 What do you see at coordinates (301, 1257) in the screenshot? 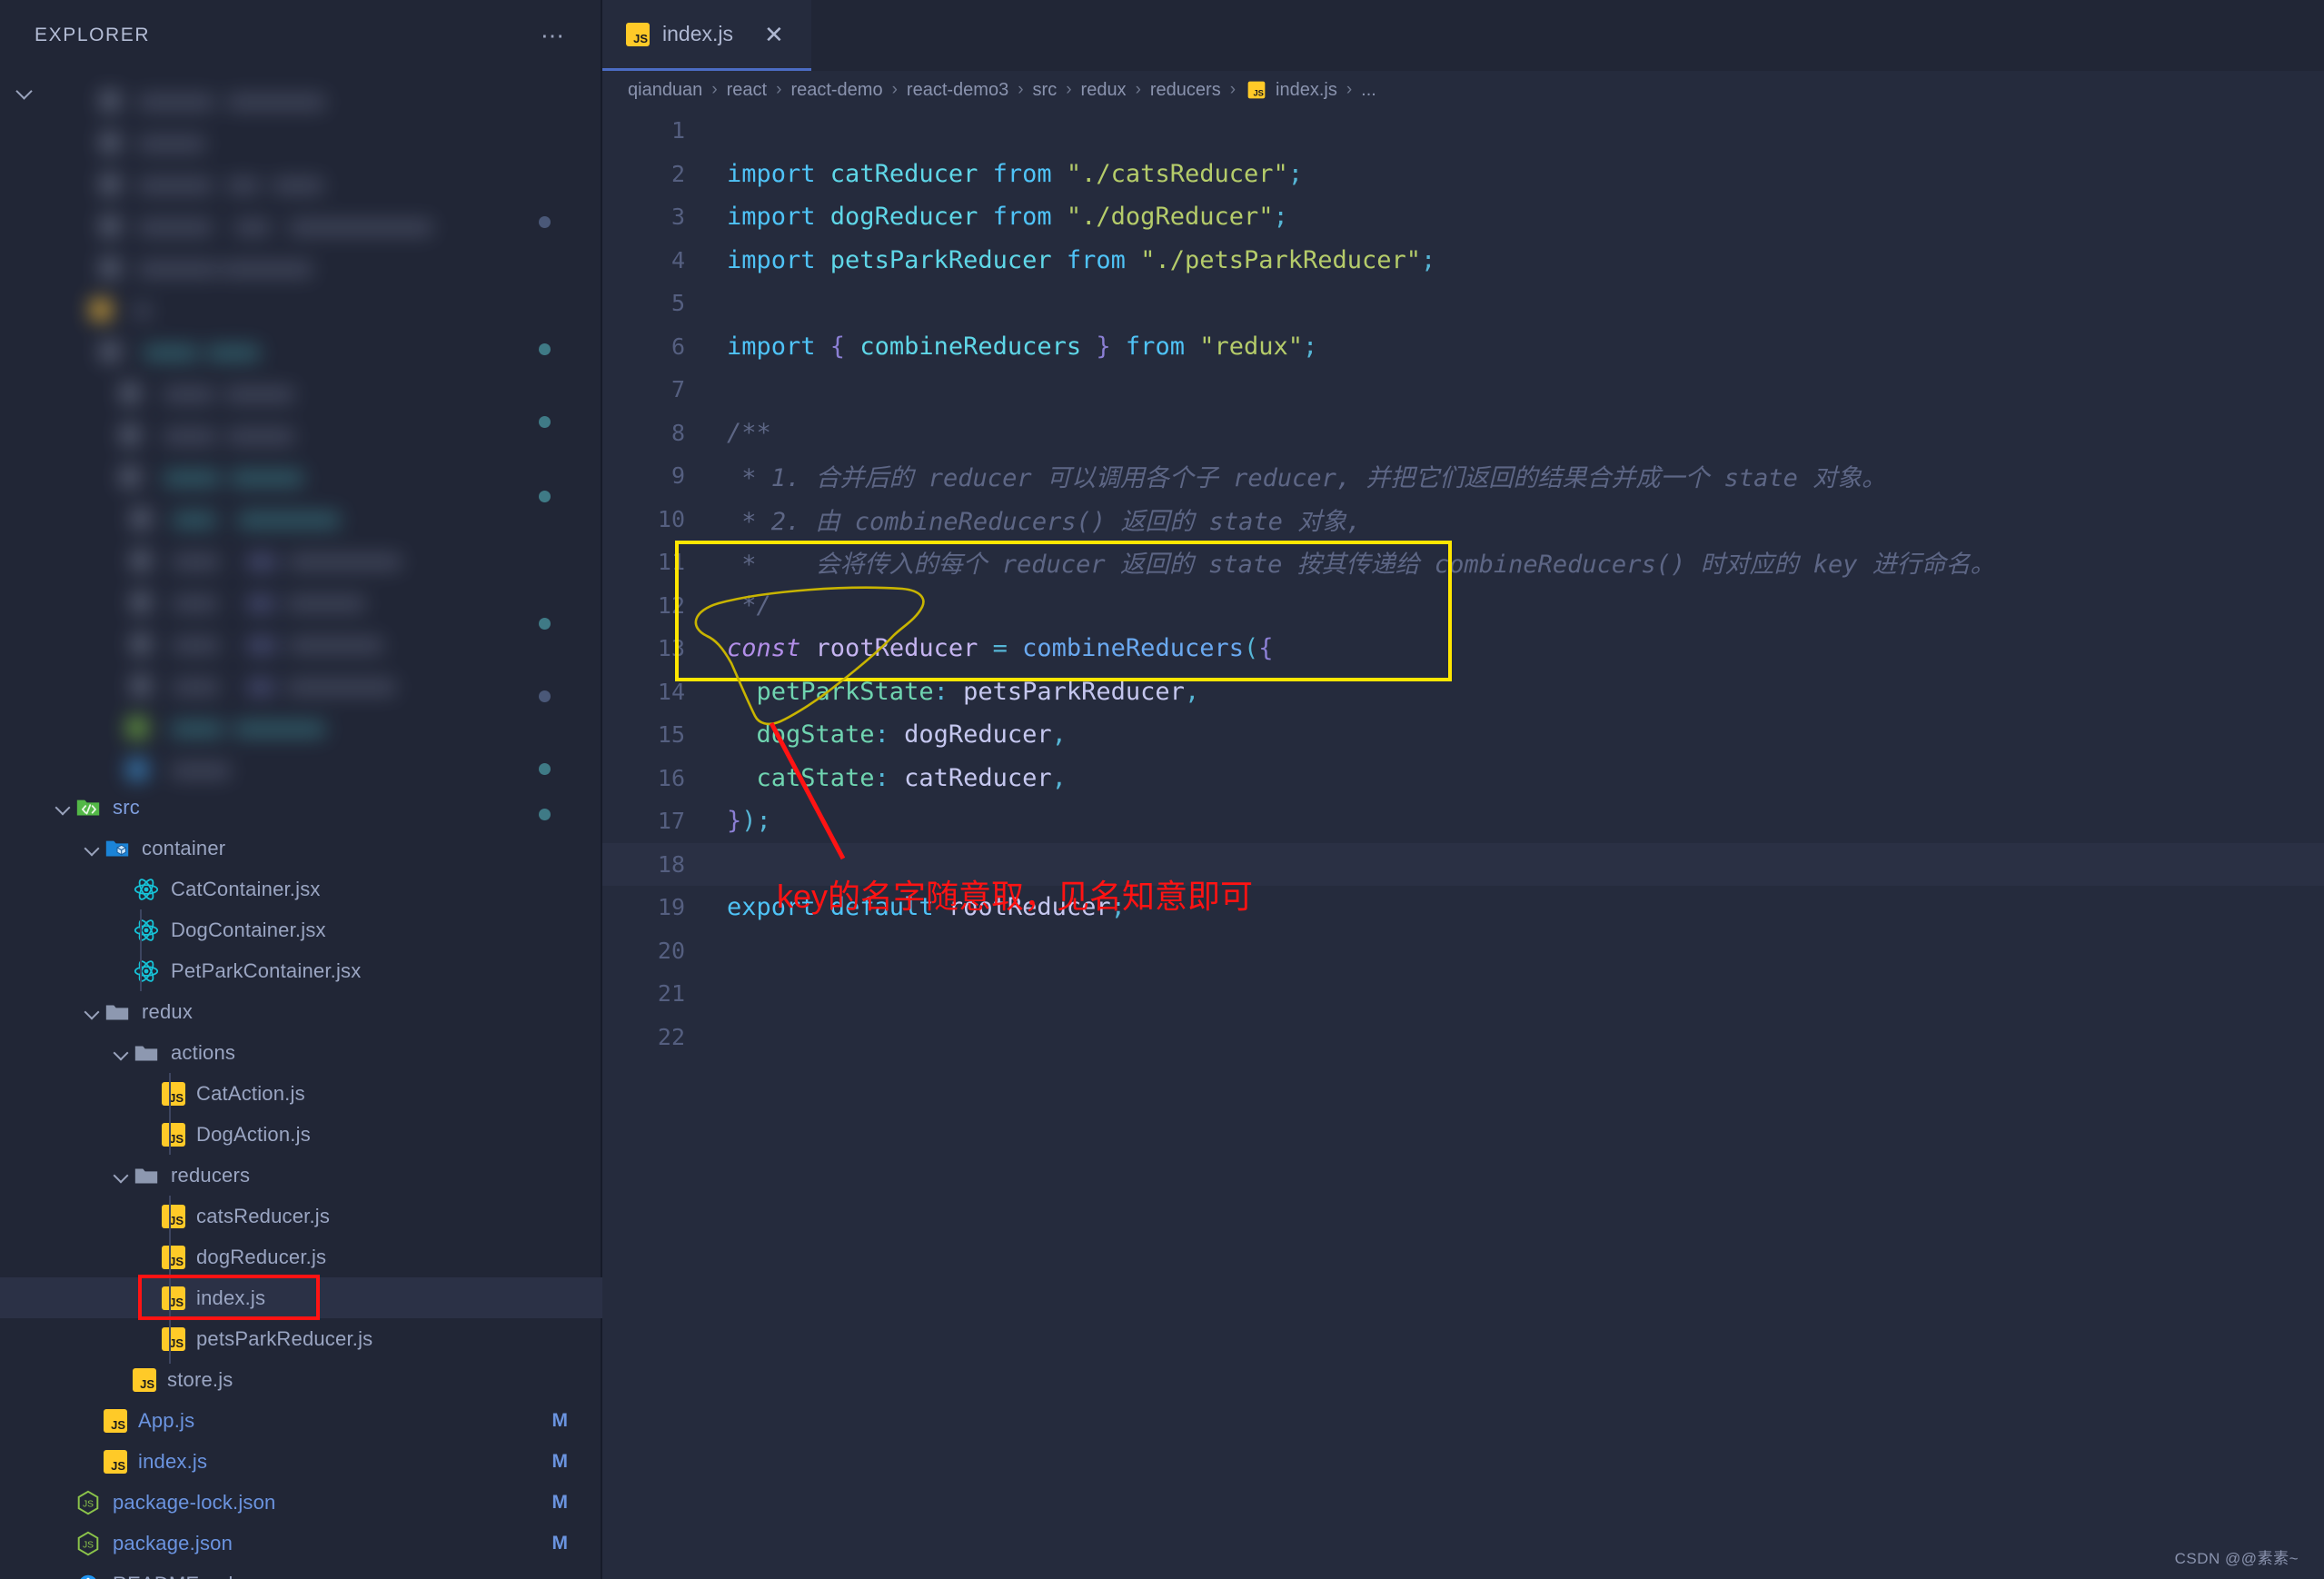
I see `tree-file-dogreducer-js: JS dogReducer.js` at bounding box center [301, 1257].